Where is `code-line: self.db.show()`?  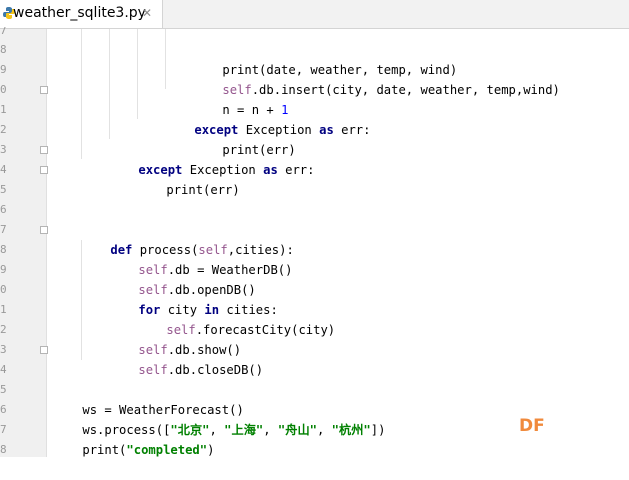 code-line: self.db.show() is located at coordinates (190, 350).